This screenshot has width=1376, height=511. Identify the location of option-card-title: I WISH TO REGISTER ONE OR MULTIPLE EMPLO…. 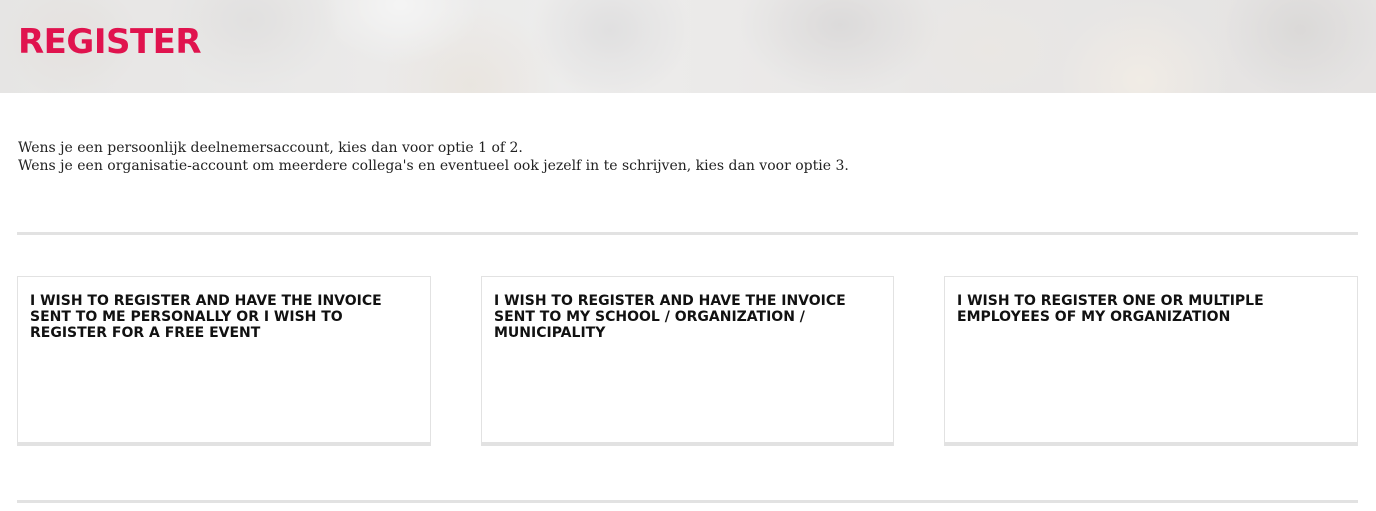
(1110, 309).